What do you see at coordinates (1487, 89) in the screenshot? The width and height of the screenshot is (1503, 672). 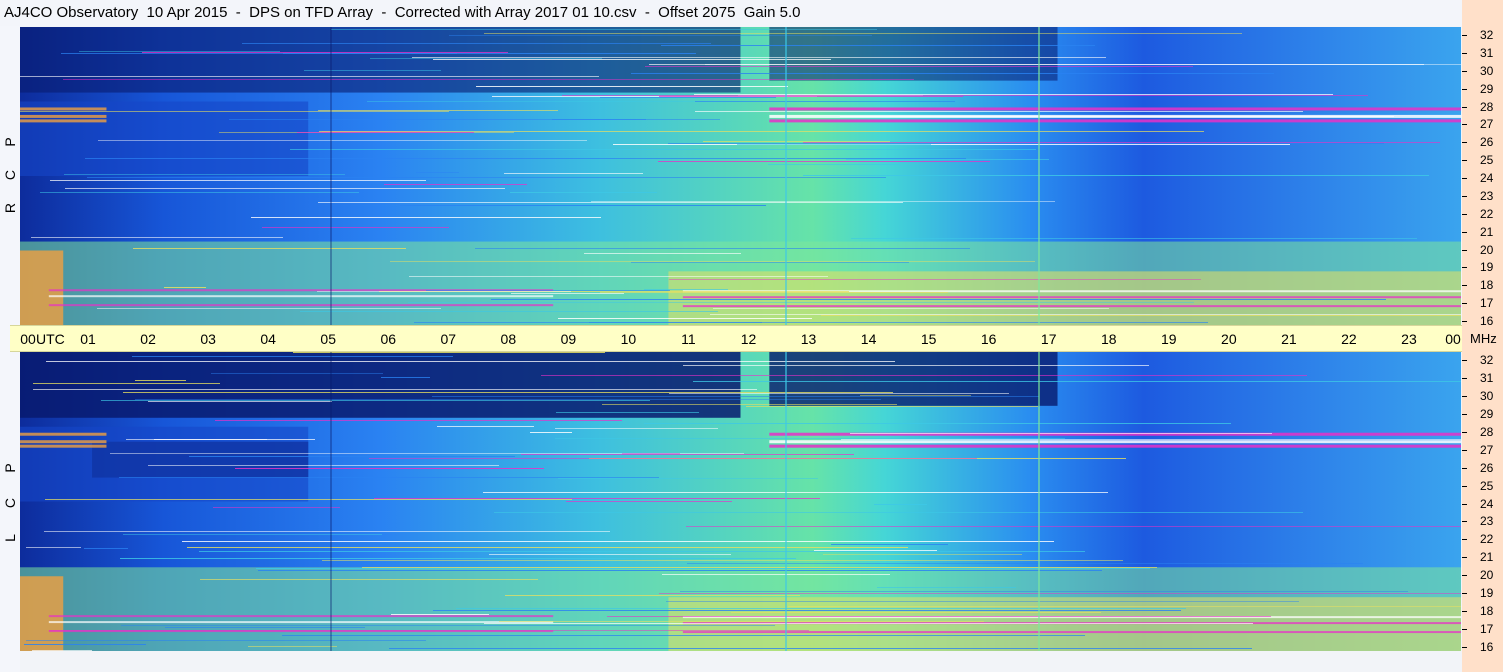 I see `frequency-tick-label: 29` at bounding box center [1487, 89].